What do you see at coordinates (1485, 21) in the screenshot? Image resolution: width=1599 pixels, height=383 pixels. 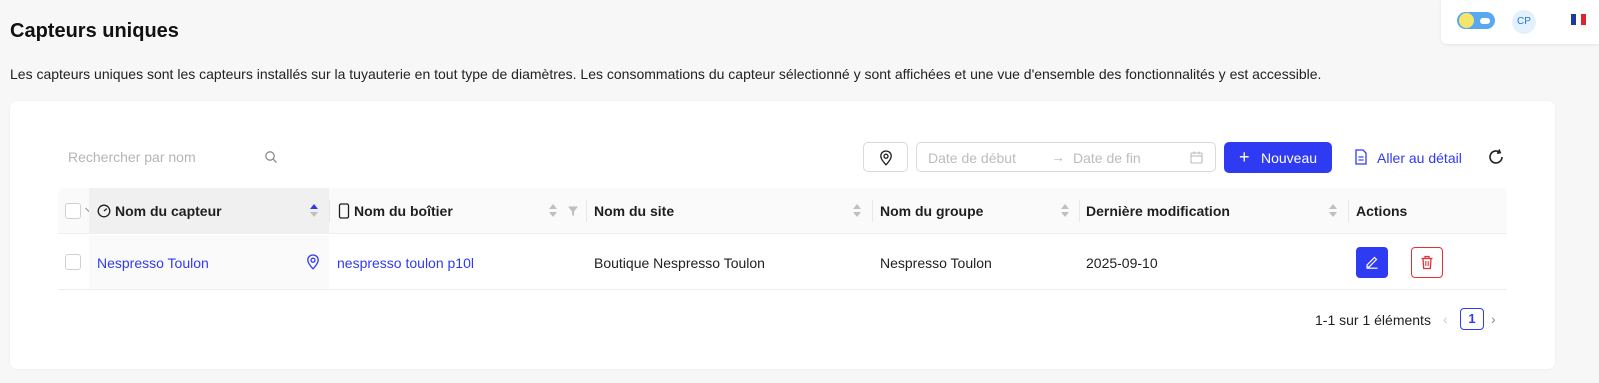 I see `cloud-icon` at bounding box center [1485, 21].